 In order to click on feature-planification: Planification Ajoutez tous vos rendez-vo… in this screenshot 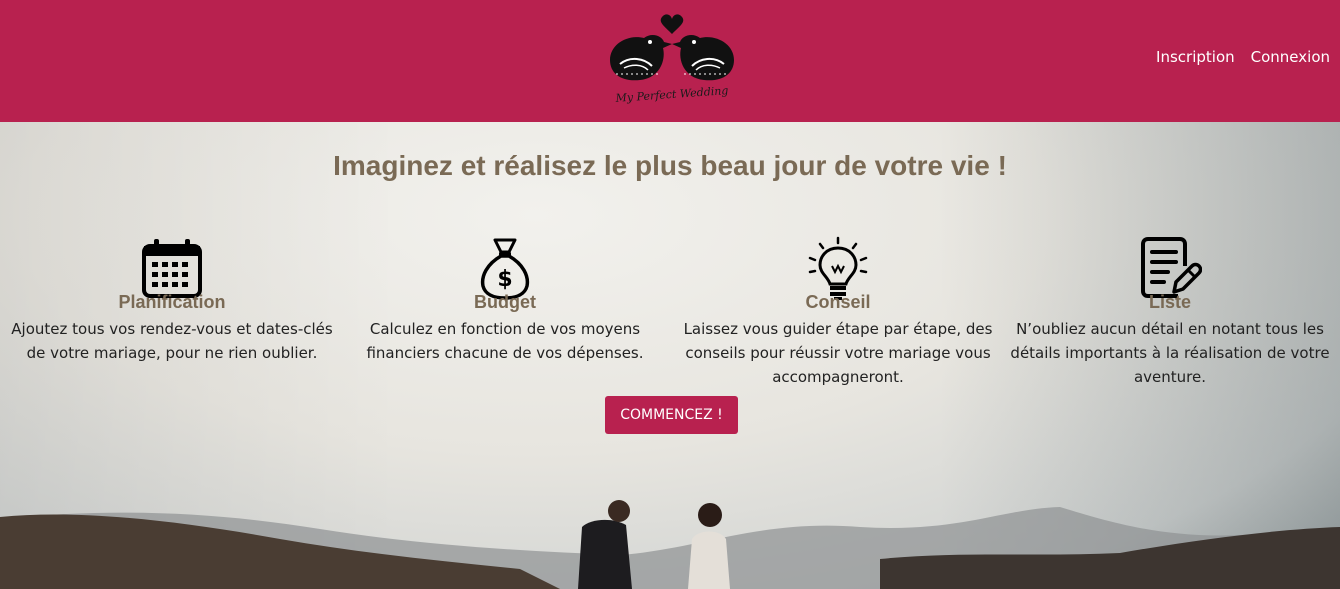, I will do `click(172, 300)`.